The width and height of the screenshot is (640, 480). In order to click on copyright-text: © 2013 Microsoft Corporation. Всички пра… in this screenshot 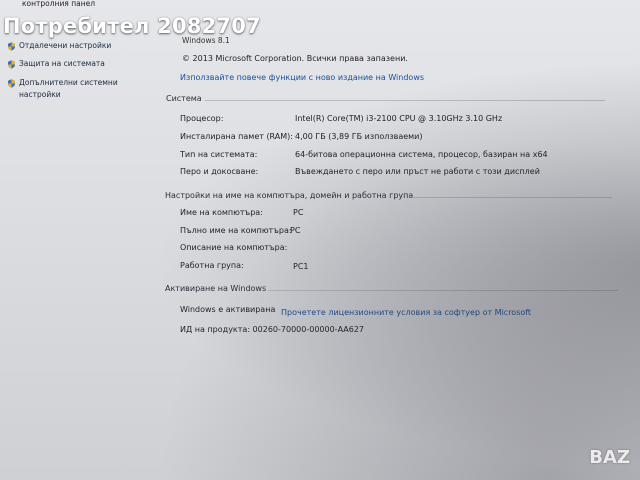, I will do `click(295, 58)`.